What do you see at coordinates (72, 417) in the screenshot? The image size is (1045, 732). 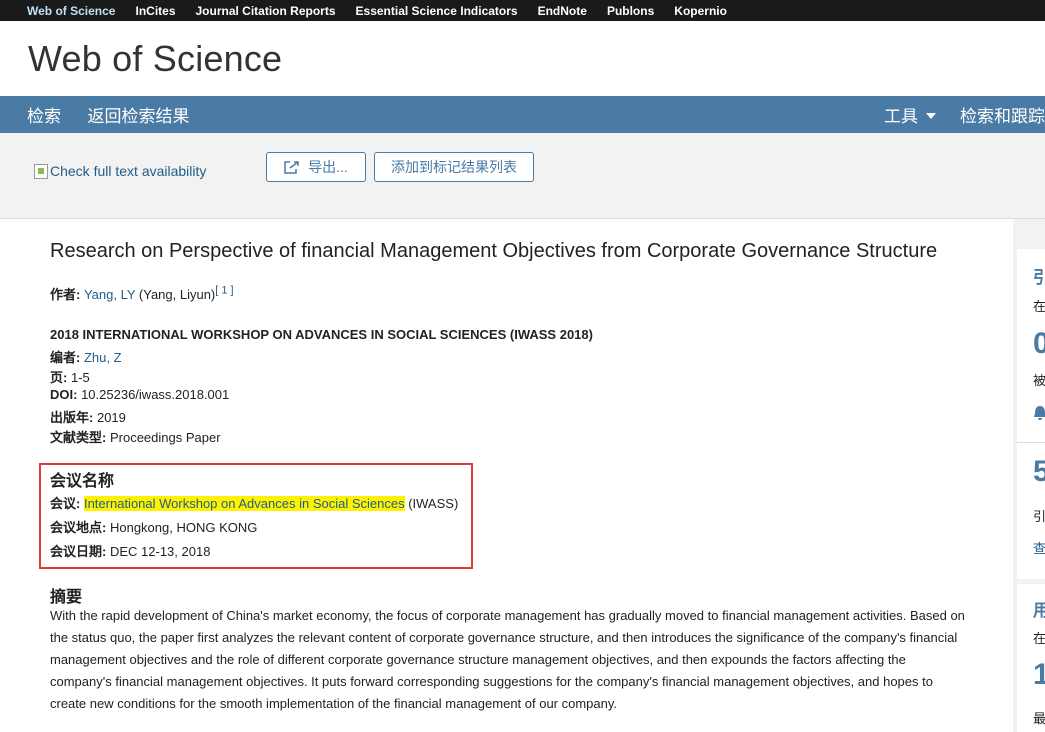 I see `year-label: 出版年:` at bounding box center [72, 417].